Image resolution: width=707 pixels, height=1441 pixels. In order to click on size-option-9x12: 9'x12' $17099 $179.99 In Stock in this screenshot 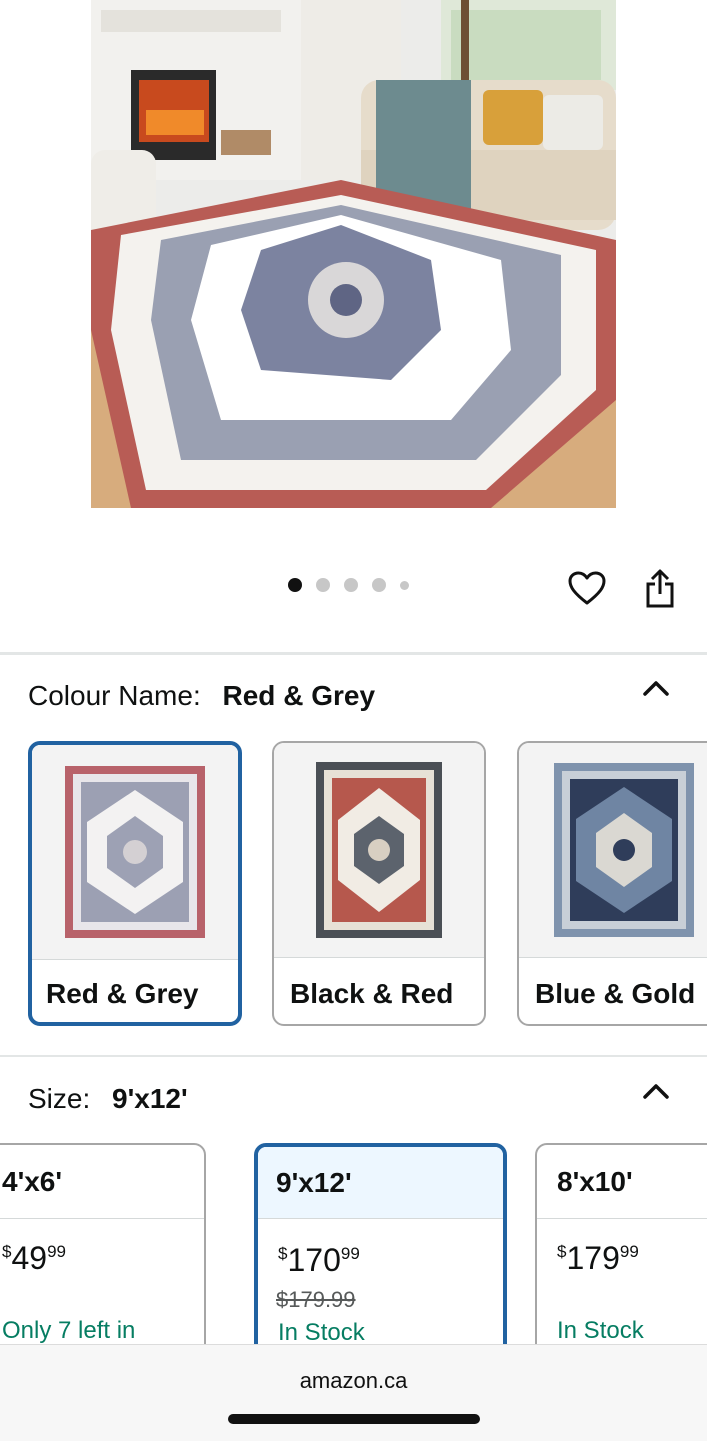, I will do `click(380, 1258)`.